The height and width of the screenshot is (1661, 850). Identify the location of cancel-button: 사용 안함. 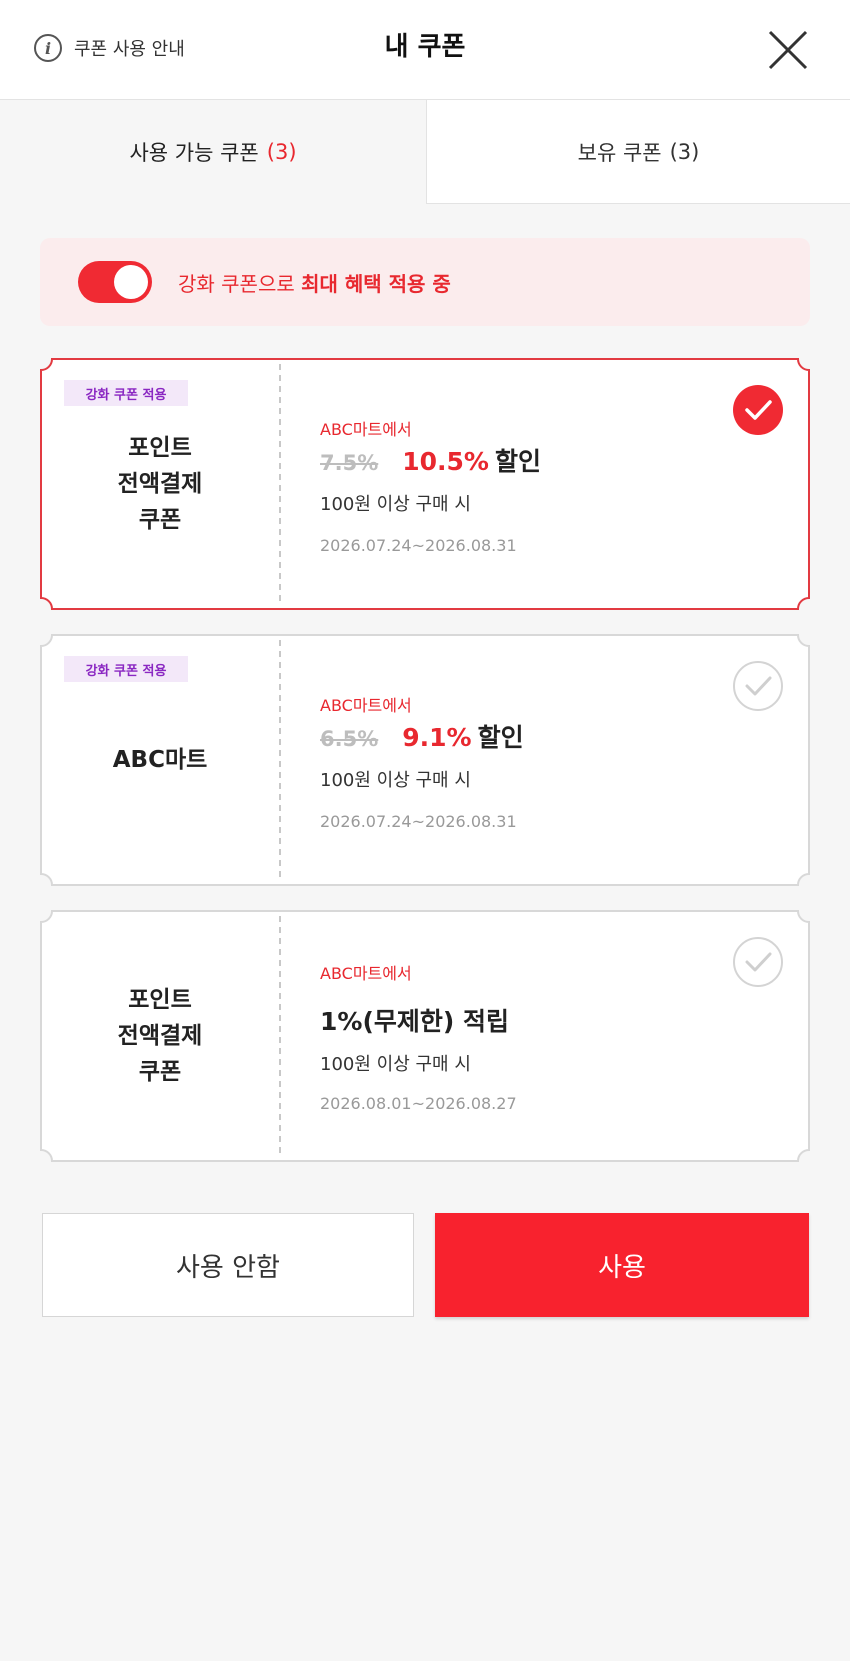
(228, 1265).